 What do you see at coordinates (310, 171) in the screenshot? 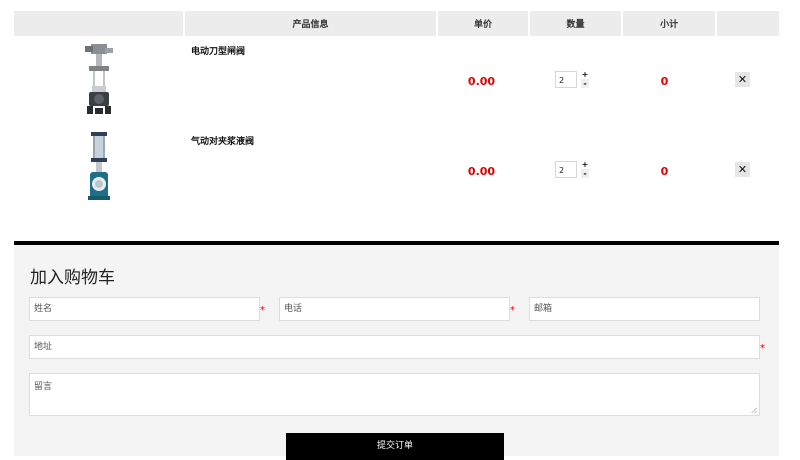
I see `product-info-cell: 气动对夹浆液阀` at bounding box center [310, 171].